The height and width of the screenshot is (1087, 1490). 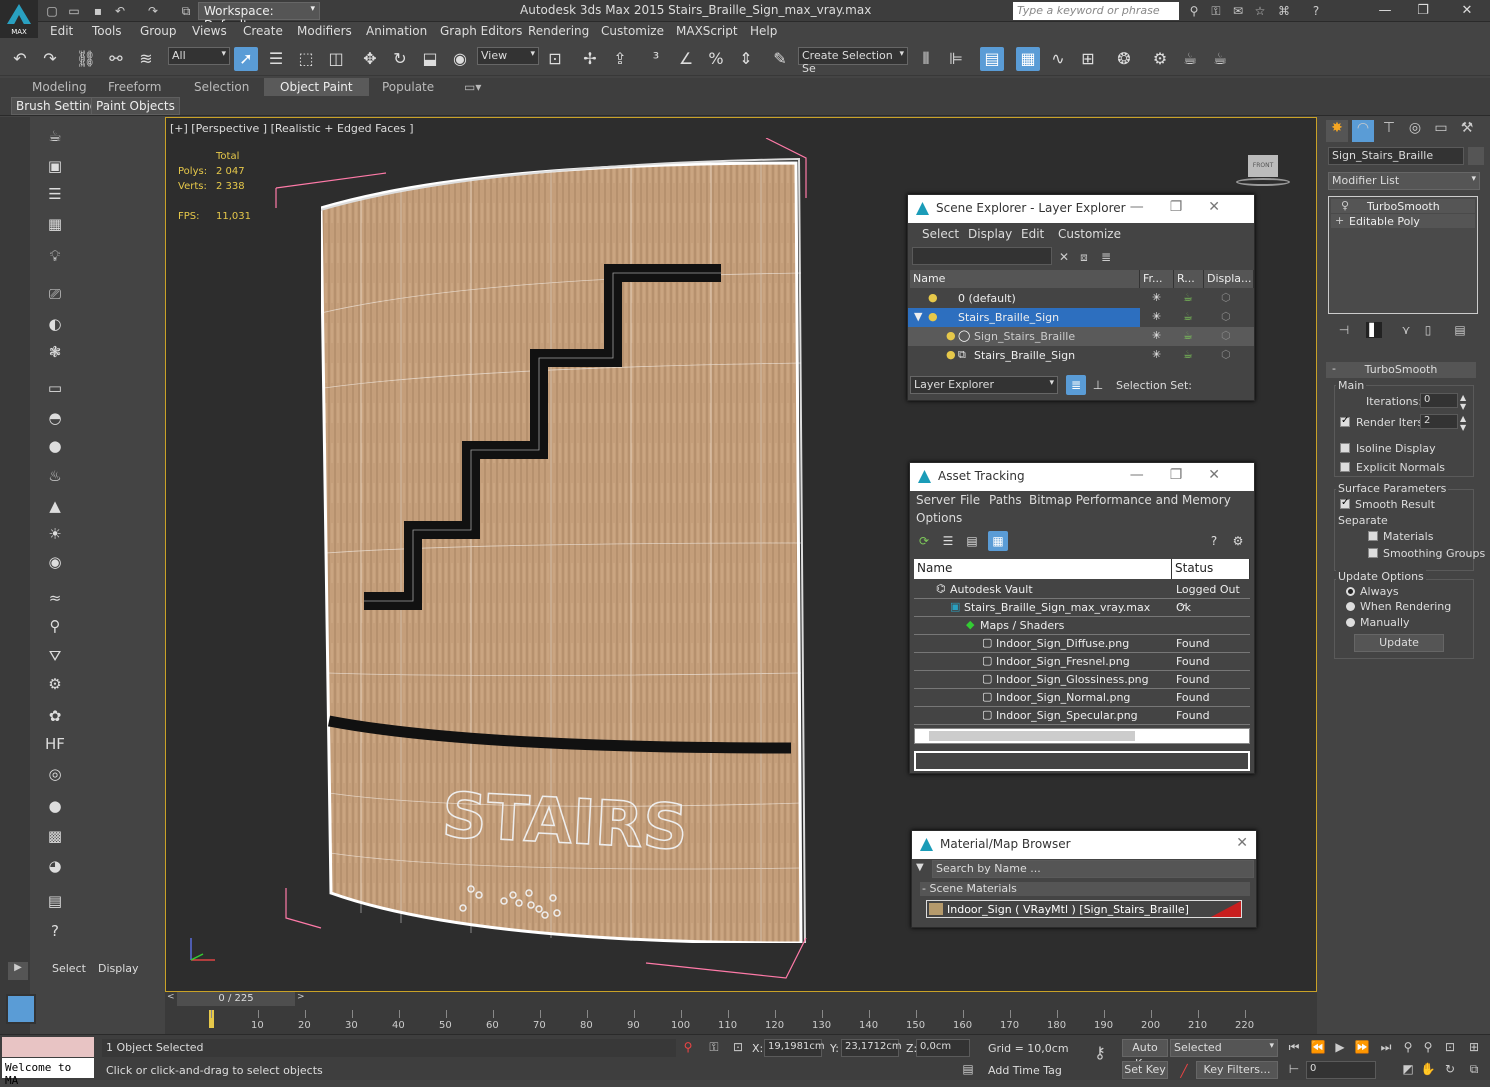 I want to click on favorites-star-icon: ☆, so click(x=1260, y=11).